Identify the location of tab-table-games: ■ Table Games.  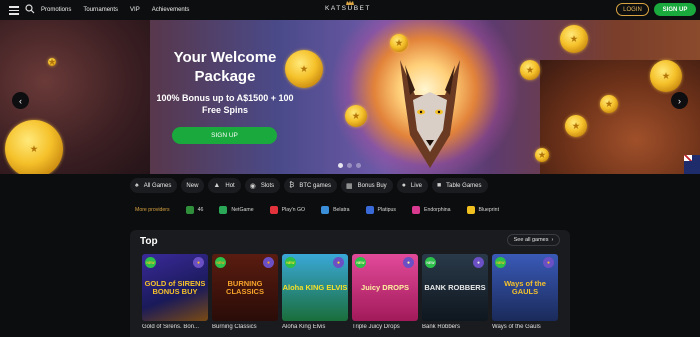
(459, 185).